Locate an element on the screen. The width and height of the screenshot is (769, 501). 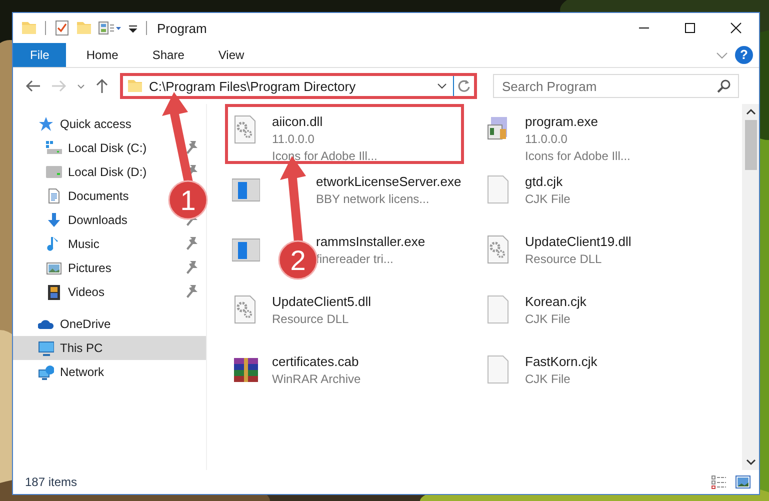
film-icon is located at coordinates (54, 292).